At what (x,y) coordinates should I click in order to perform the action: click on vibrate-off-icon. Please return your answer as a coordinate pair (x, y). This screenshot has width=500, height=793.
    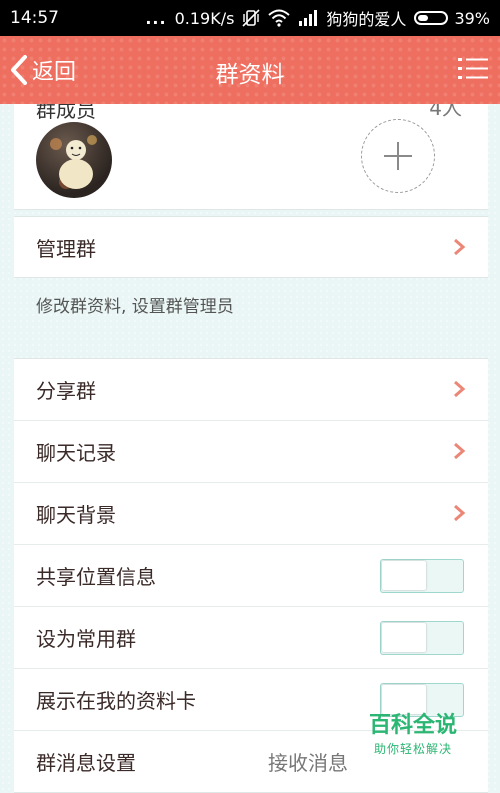
    Looking at the image, I should click on (251, 18).